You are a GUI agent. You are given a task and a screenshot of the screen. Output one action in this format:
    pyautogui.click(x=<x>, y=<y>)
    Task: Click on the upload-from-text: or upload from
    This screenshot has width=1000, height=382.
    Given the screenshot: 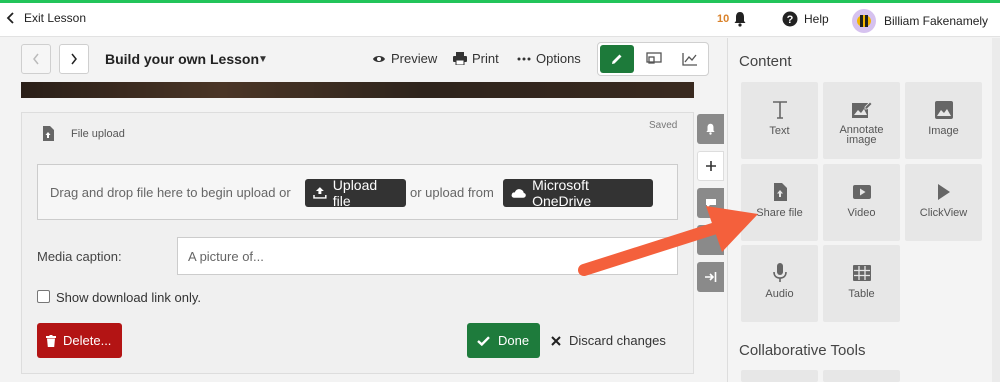 What is the action you would take?
    pyautogui.click(x=452, y=192)
    